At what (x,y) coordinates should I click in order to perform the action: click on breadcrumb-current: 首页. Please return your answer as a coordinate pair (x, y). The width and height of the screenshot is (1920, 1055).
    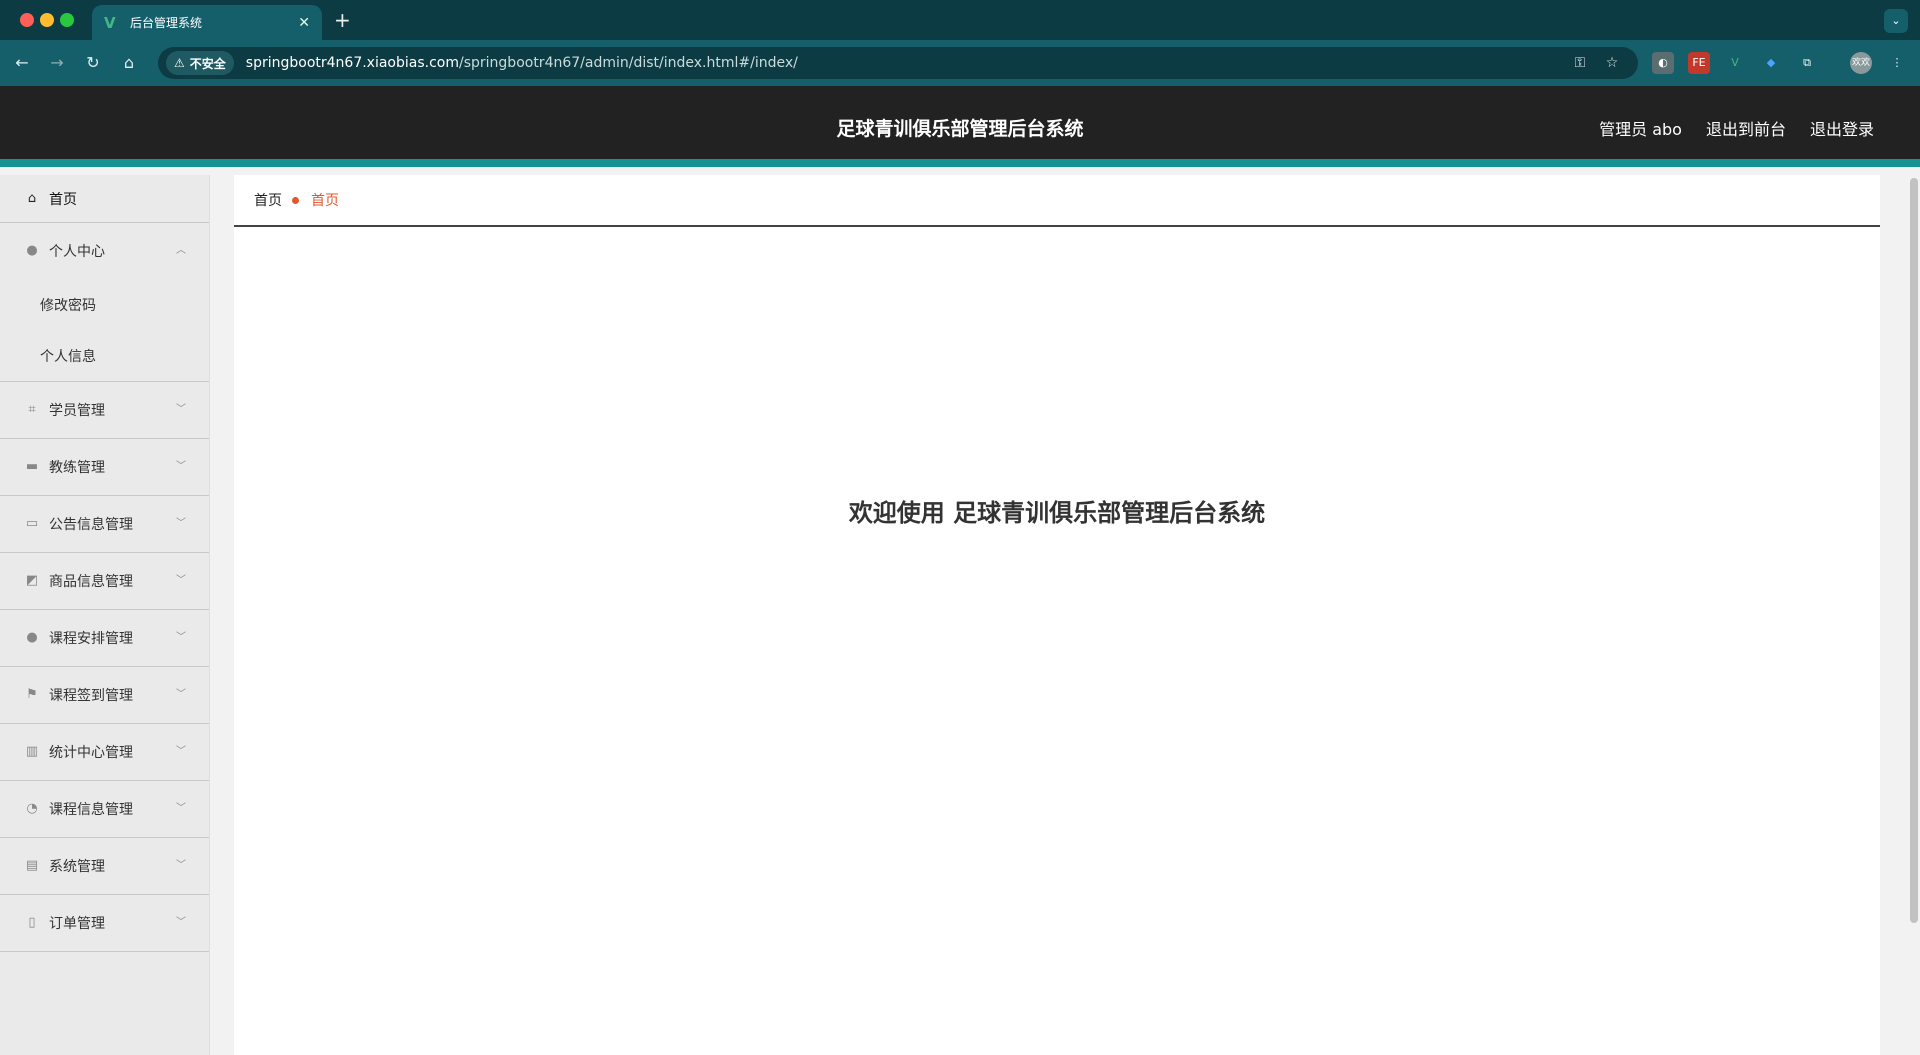
    Looking at the image, I should click on (325, 201).